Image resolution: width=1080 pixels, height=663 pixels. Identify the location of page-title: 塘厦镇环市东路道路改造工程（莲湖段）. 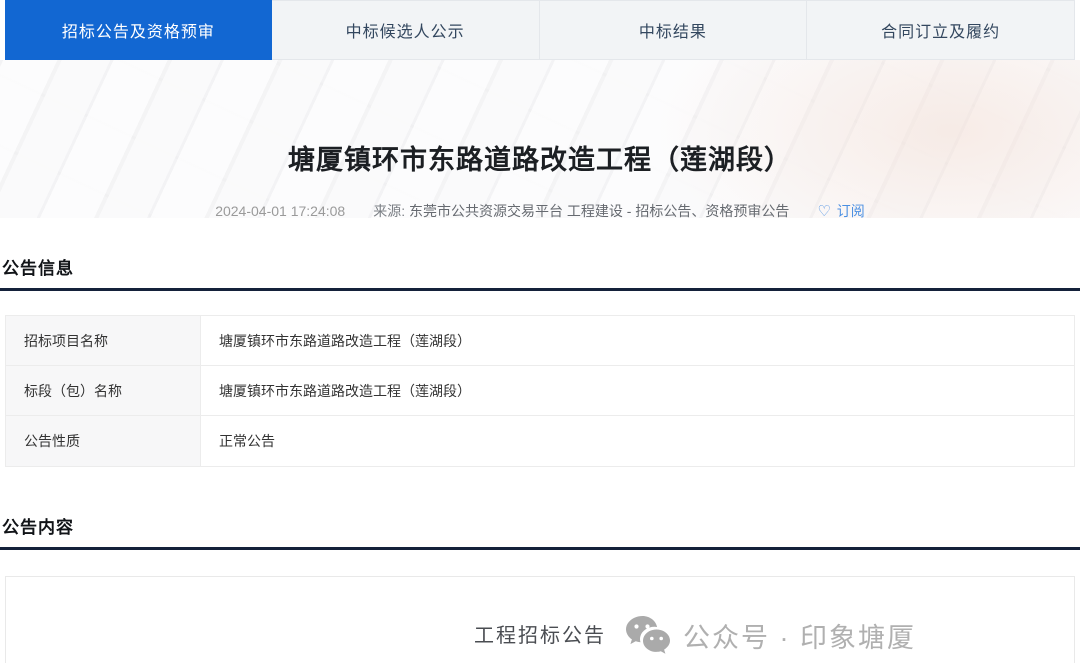
(540, 160).